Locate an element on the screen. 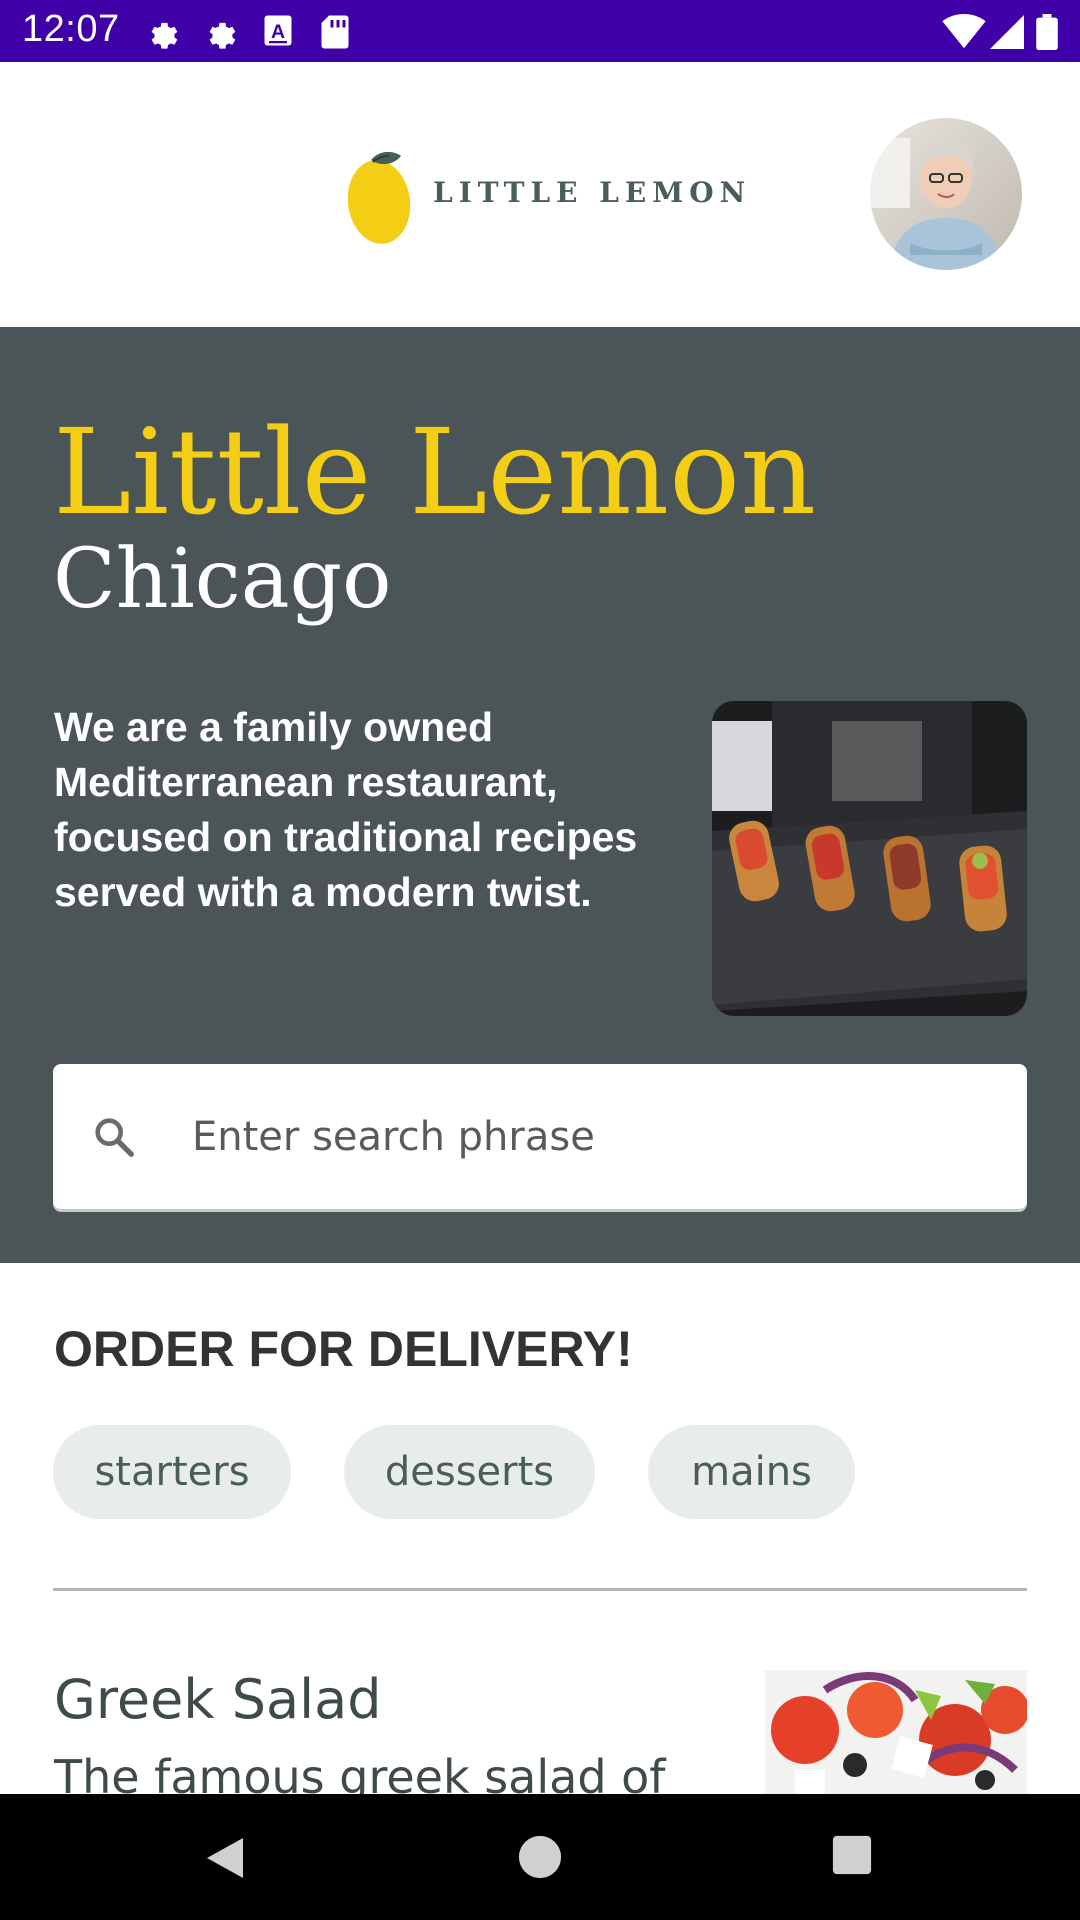  hero-city: Chicago is located at coordinates (222, 579).